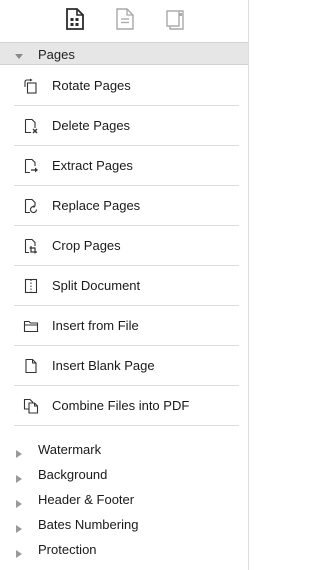 This screenshot has width=320, height=570. I want to click on insert-blank-page-button: Insert Blank Page, so click(124, 366).